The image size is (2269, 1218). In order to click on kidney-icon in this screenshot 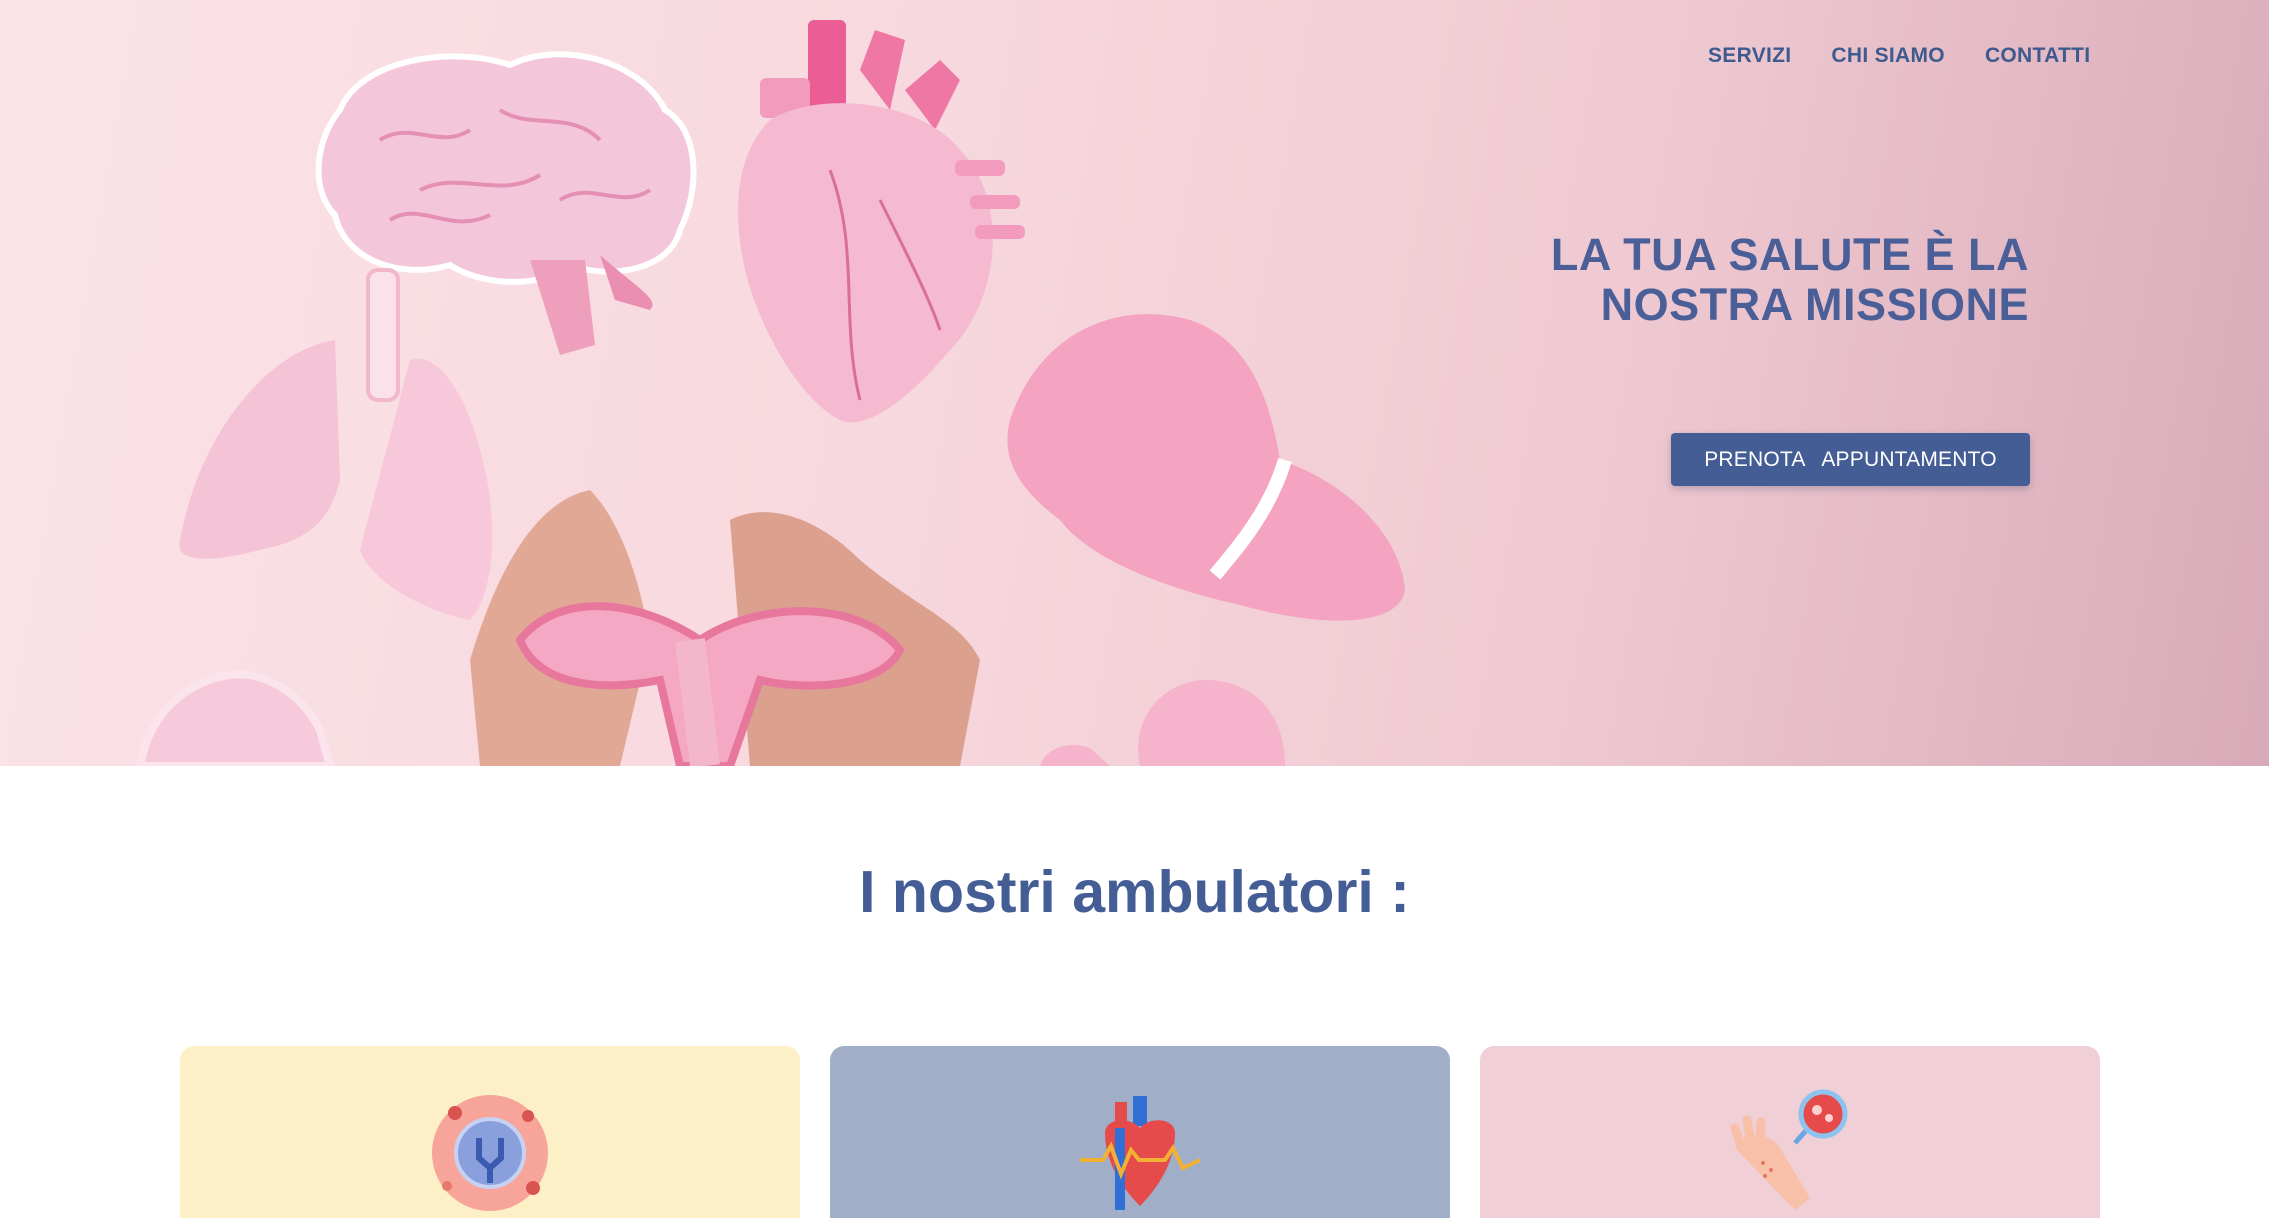, I will do `click(1162, 722)`.